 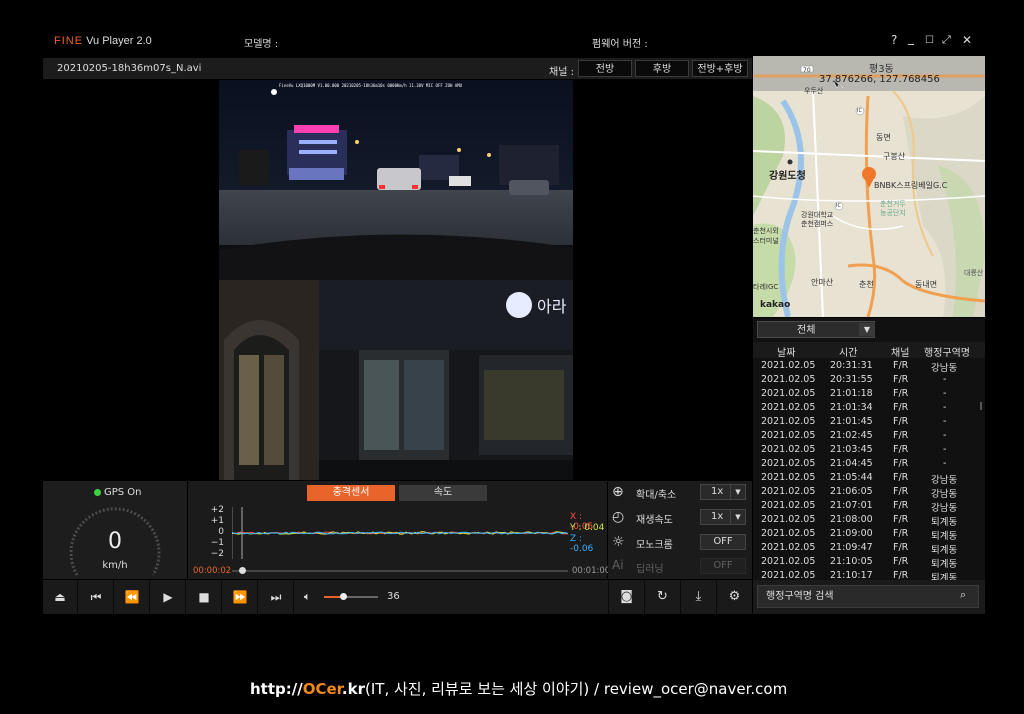 I want to click on table-row: 2021.02.05 21:07:01 F/R 강남동, so click(x=865, y=507).